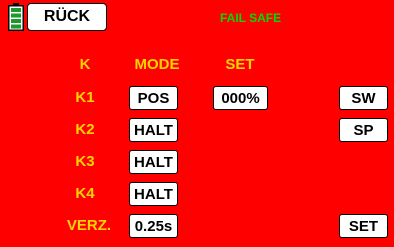 This screenshot has height=247, width=394. I want to click on channel-label-k2: K2, so click(85, 129).